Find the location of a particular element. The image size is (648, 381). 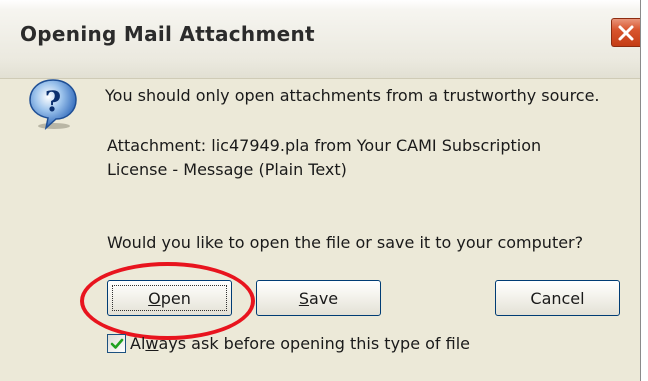

always-ask-label-suffix: ays ask before opening this type of file is located at coordinates (314, 343).